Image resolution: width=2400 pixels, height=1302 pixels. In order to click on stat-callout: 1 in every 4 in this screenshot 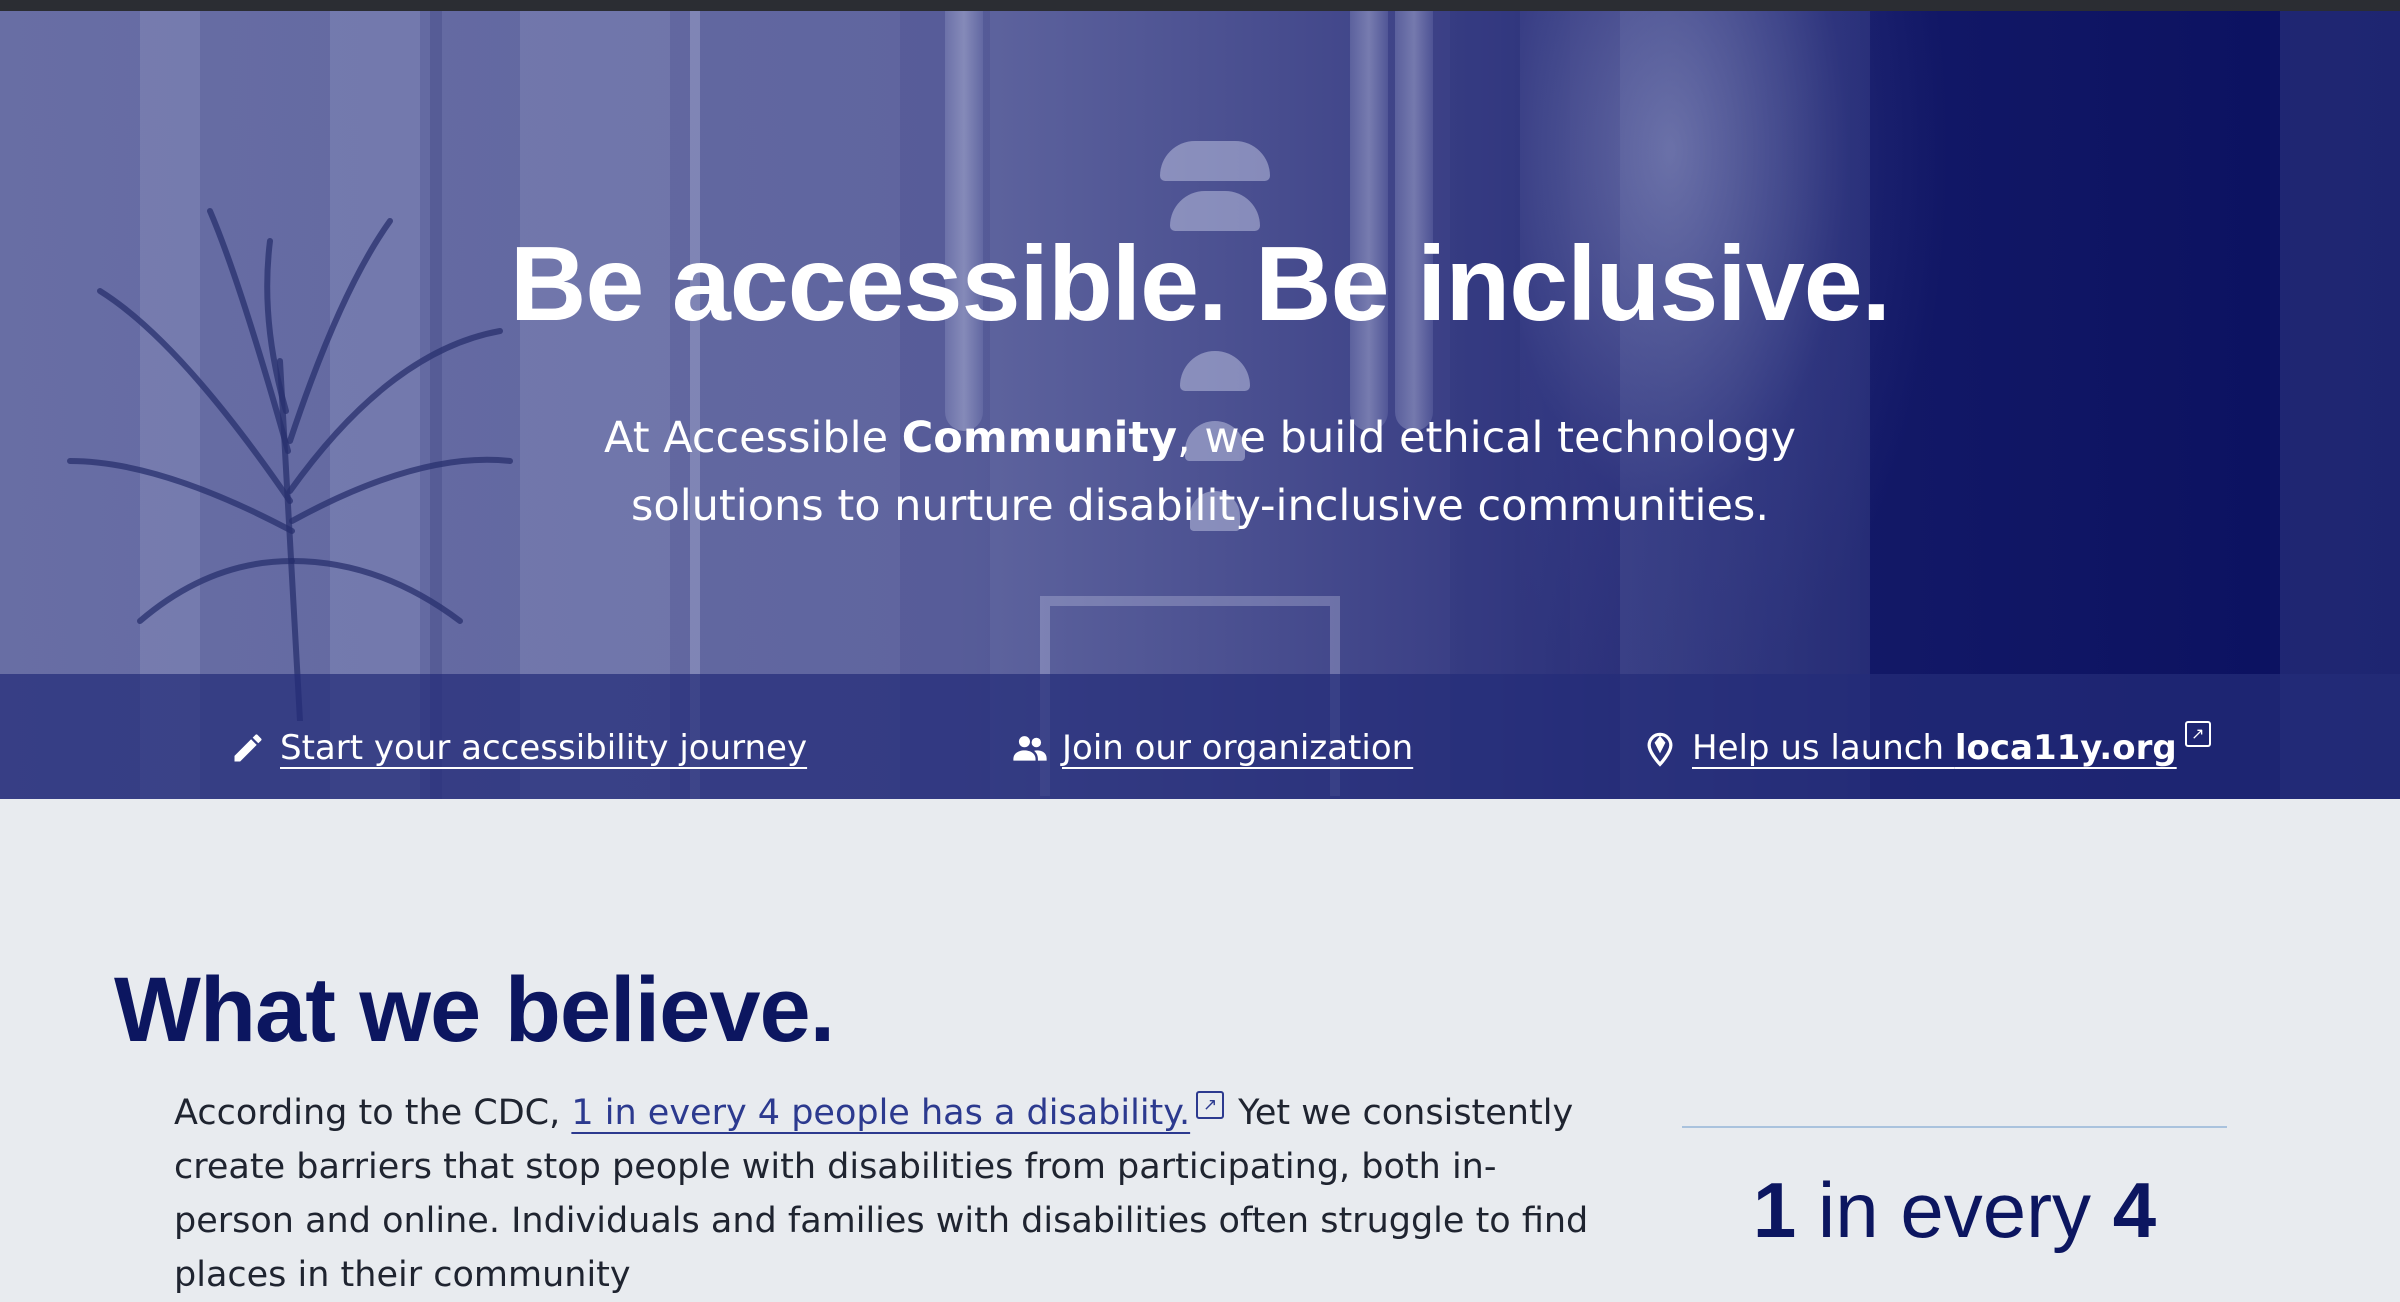, I will do `click(1954, 1210)`.